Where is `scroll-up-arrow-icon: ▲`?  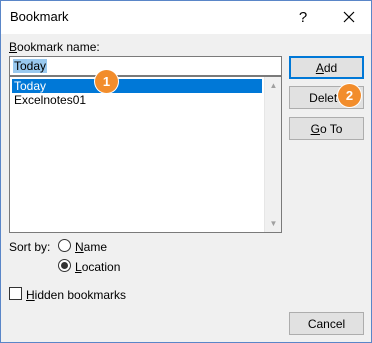 scroll-up-arrow-icon: ▲ is located at coordinates (273, 85).